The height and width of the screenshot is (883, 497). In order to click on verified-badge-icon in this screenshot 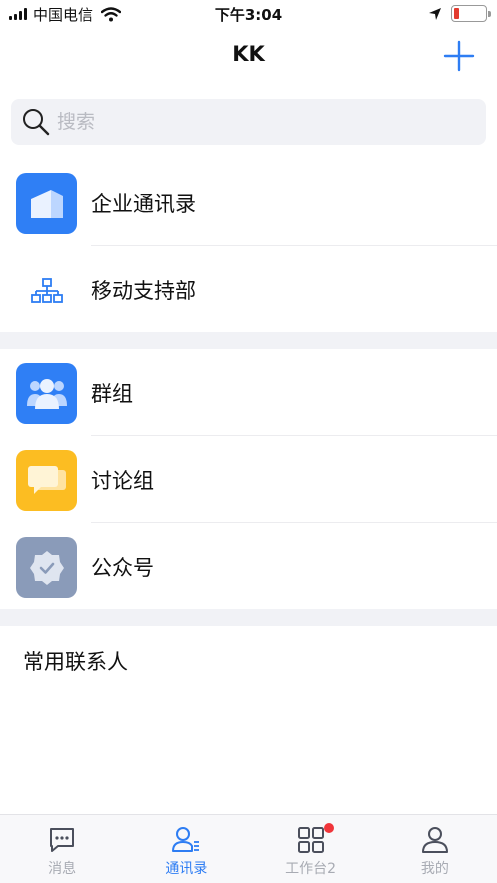, I will do `click(46, 567)`.